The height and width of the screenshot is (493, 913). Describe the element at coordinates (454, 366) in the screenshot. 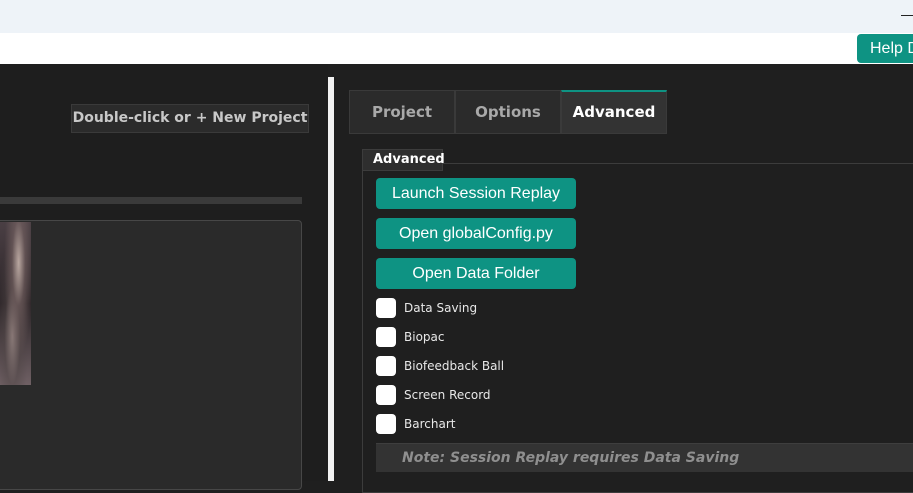

I see `biofeedback-ball-label: Biofeedback Ball` at that location.